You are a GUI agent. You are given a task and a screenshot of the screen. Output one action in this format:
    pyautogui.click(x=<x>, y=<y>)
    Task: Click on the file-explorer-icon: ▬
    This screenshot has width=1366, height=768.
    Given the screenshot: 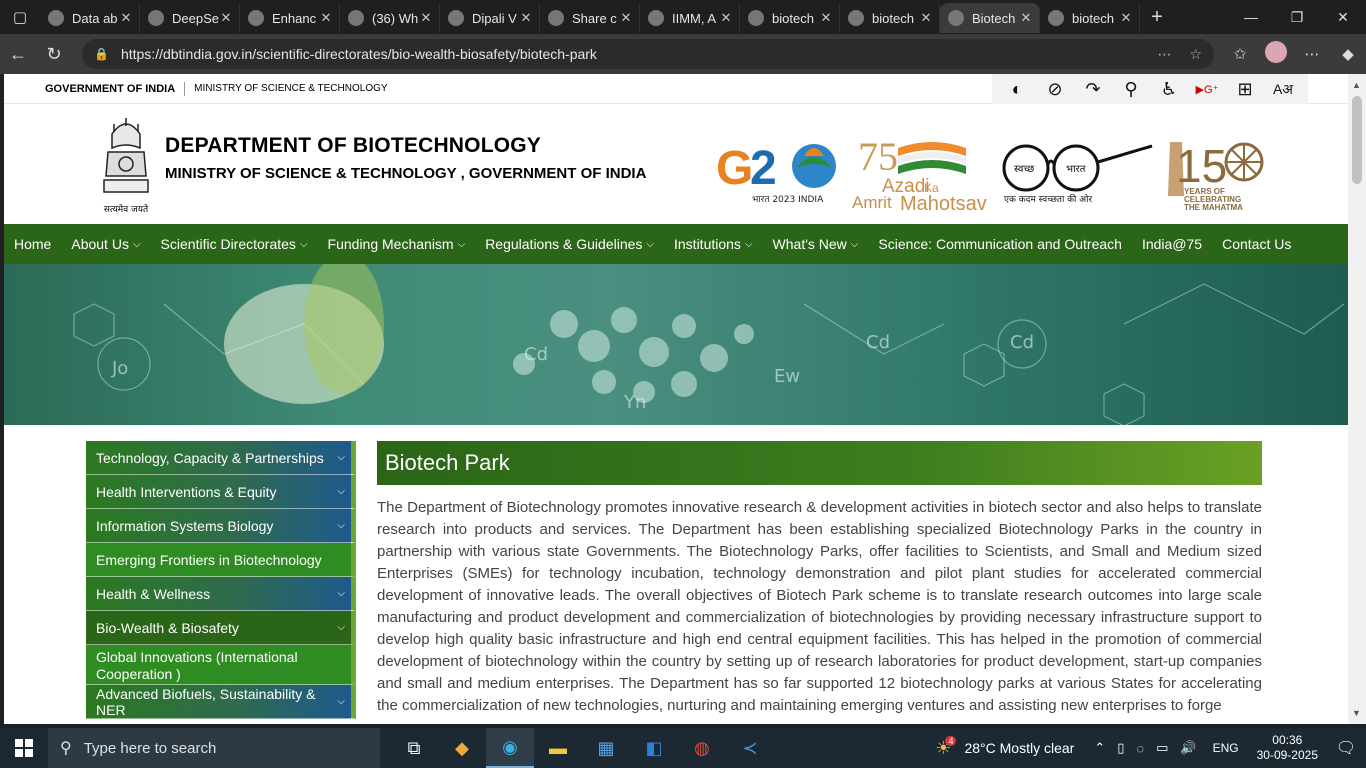 What is the action you would take?
    pyautogui.click(x=558, y=748)
    